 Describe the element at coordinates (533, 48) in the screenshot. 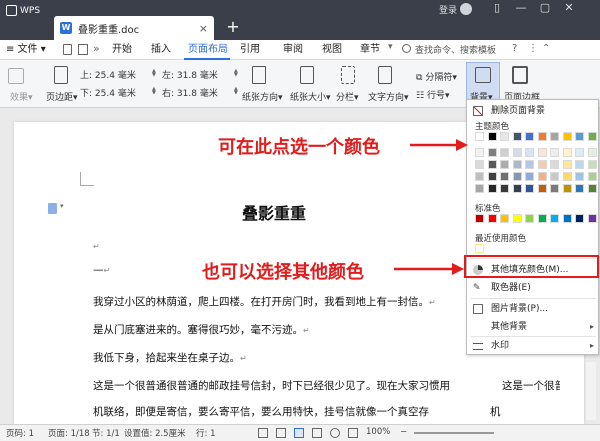

I see `options-icon: ⋮` at that location.